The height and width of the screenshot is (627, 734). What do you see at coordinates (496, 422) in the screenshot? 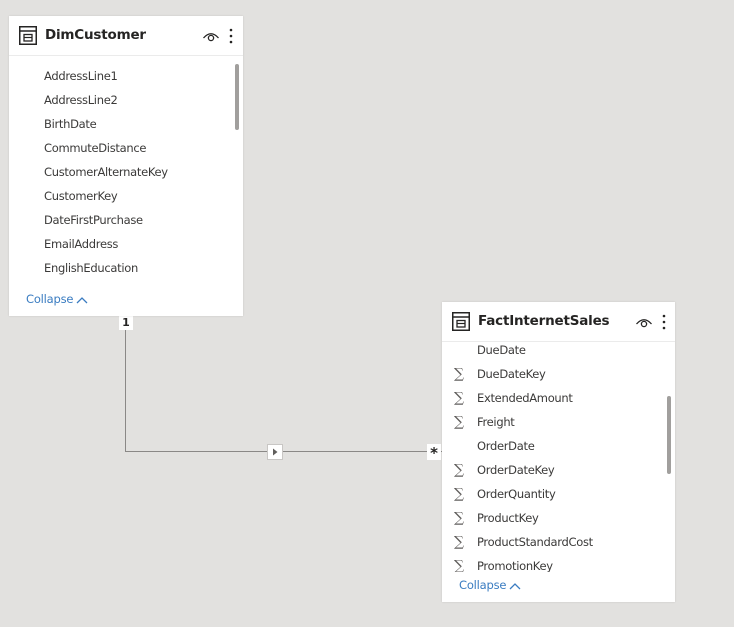
I see `field-label: Freight` at bounding box center [496, 422].